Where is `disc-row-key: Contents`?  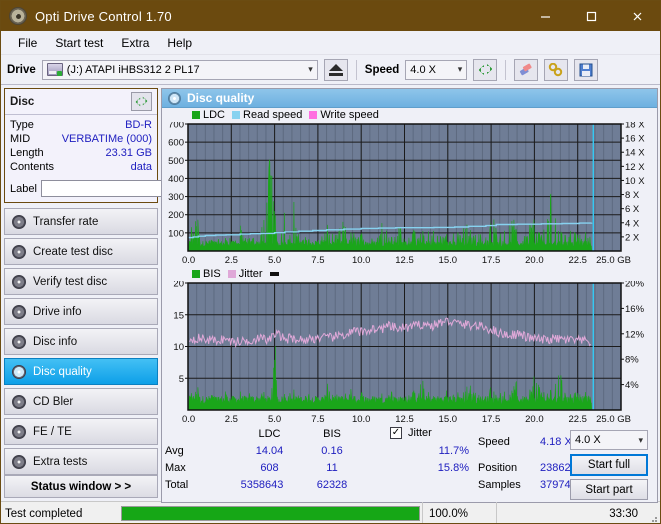 disc-row-key: Contents is located at coordinates (32, 167).